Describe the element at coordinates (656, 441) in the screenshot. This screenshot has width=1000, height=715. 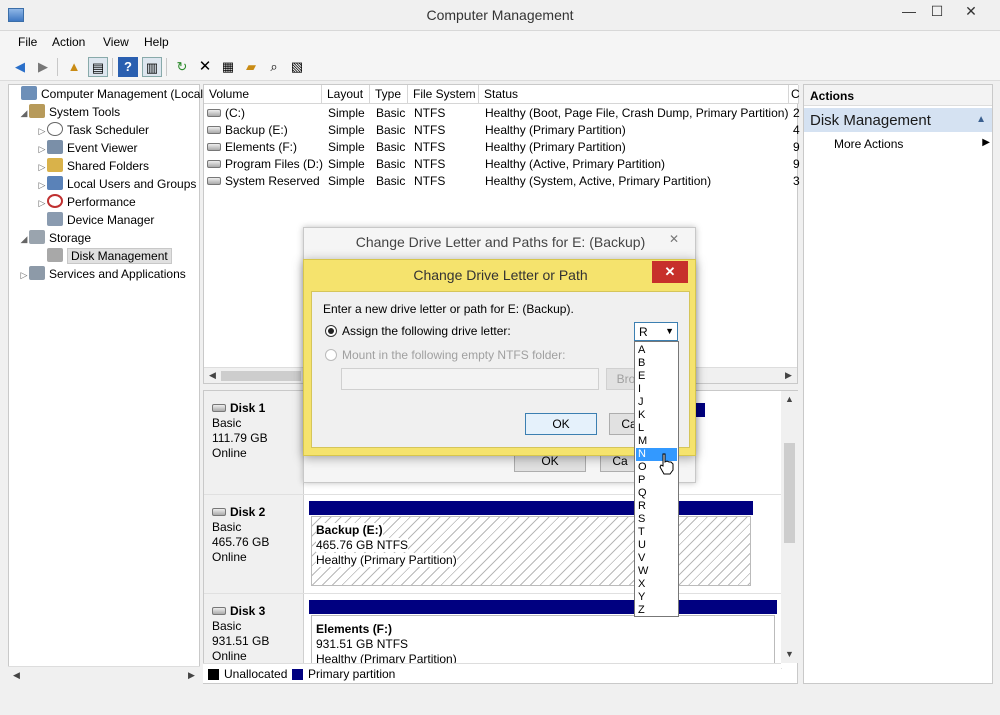
I see `dropdown-option-m: M` at that location.